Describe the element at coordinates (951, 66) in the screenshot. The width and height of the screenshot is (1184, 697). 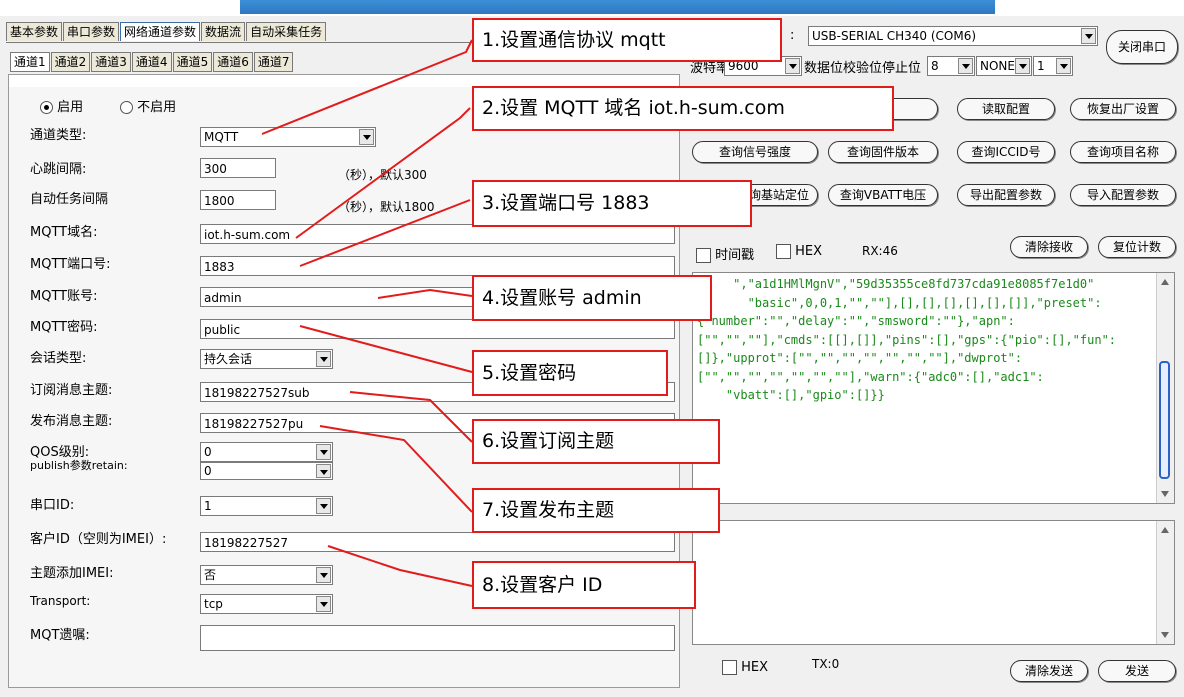
I see `databits-select: 8` at that location.